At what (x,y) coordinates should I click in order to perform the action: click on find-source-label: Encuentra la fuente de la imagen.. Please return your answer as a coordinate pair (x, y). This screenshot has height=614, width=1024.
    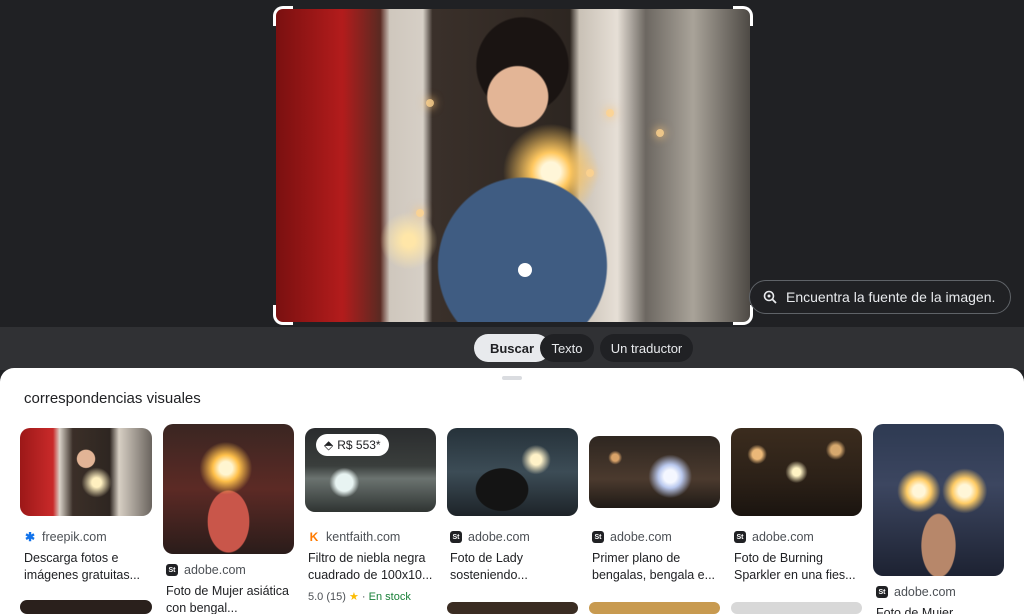
    Looking at the image, I should click on (891, 297).